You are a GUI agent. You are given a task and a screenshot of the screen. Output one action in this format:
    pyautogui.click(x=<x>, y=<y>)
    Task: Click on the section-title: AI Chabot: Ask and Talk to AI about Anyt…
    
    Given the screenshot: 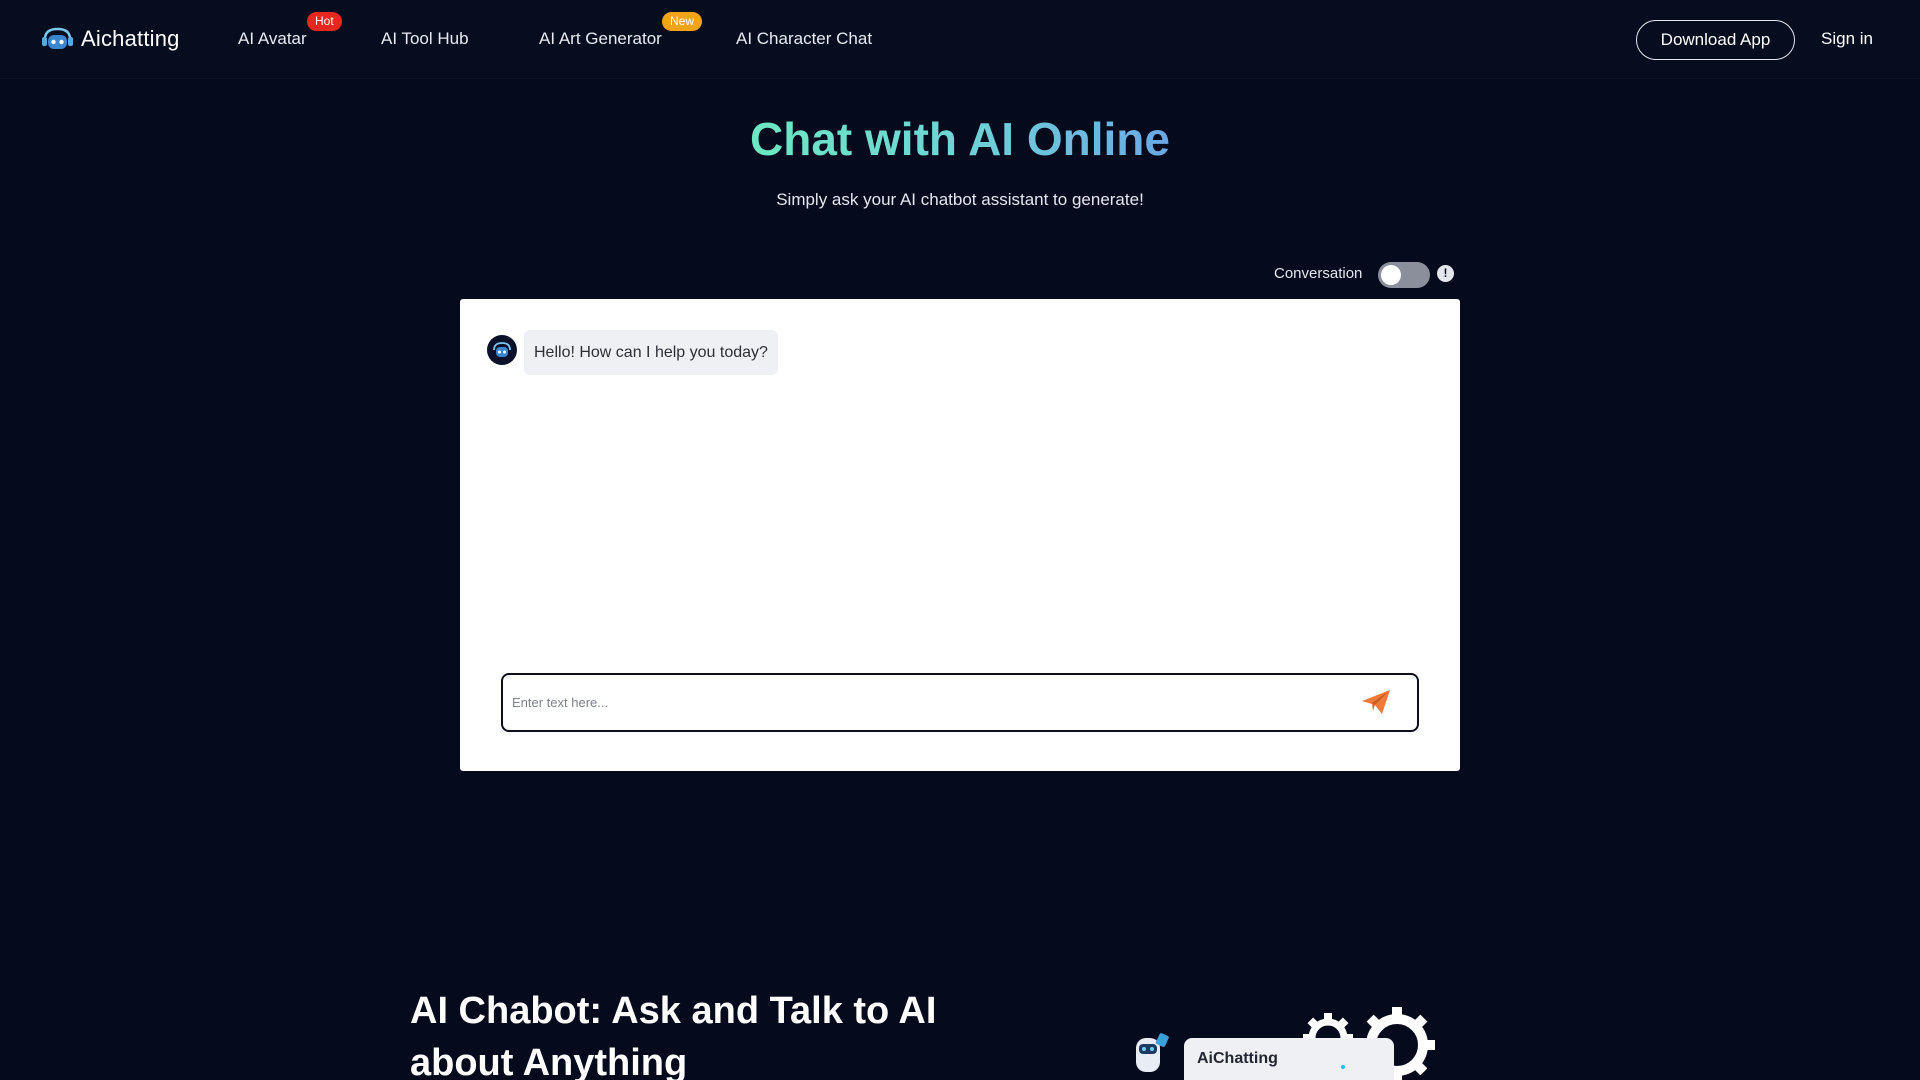 What is the action you would take?
    pyautogui.click(x=673, y=1035)
    